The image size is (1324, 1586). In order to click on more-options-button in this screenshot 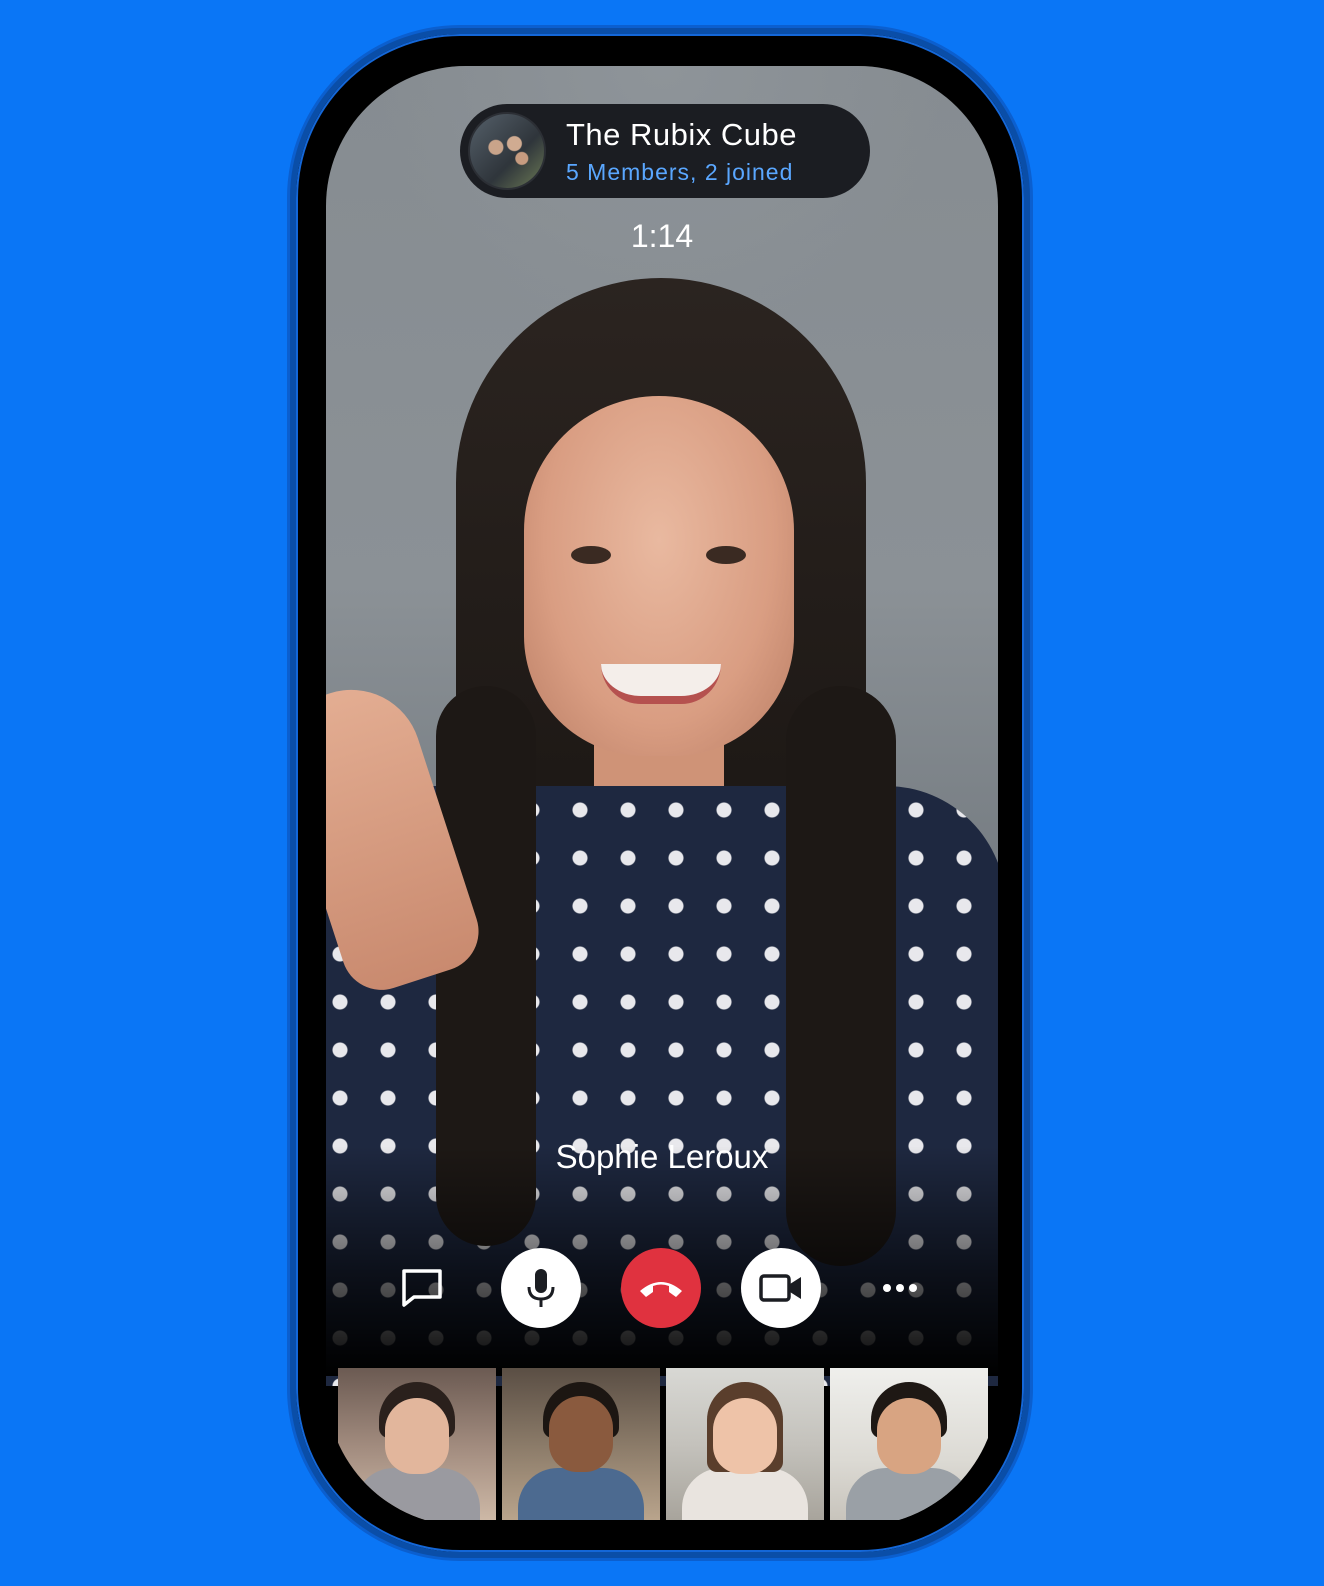, I will do `click(900, 1288)`.